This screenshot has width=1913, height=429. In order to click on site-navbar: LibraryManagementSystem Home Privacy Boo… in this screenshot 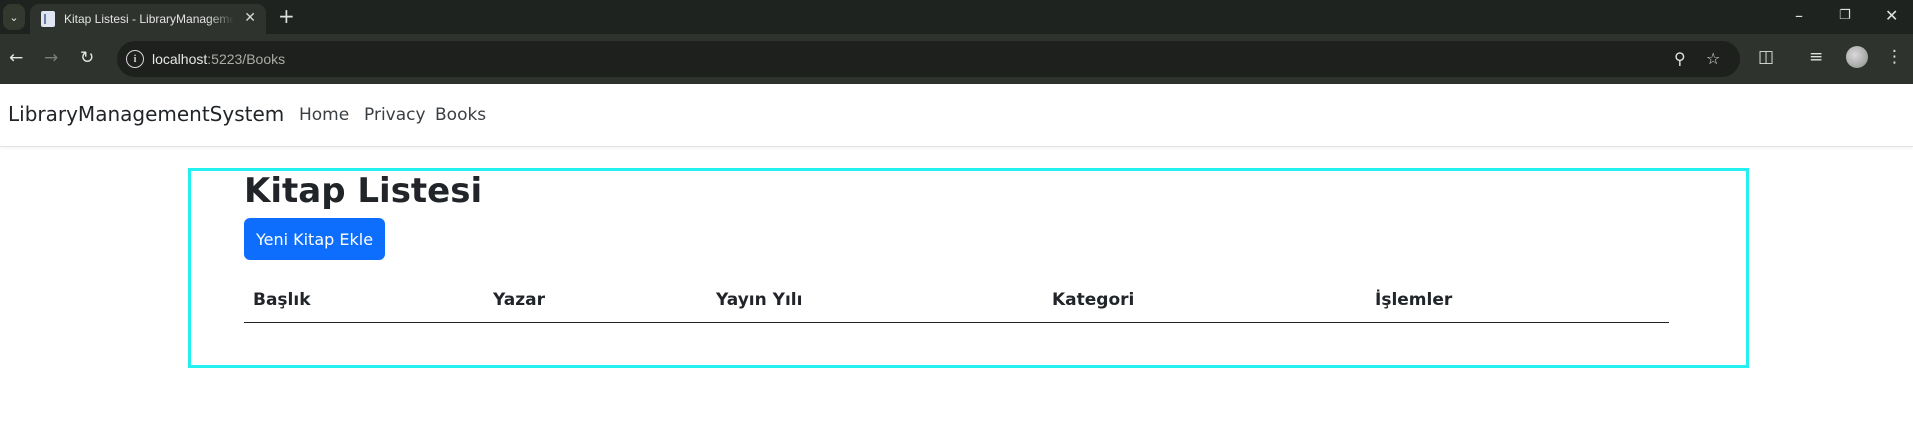, I will do `click(956, 115)`.